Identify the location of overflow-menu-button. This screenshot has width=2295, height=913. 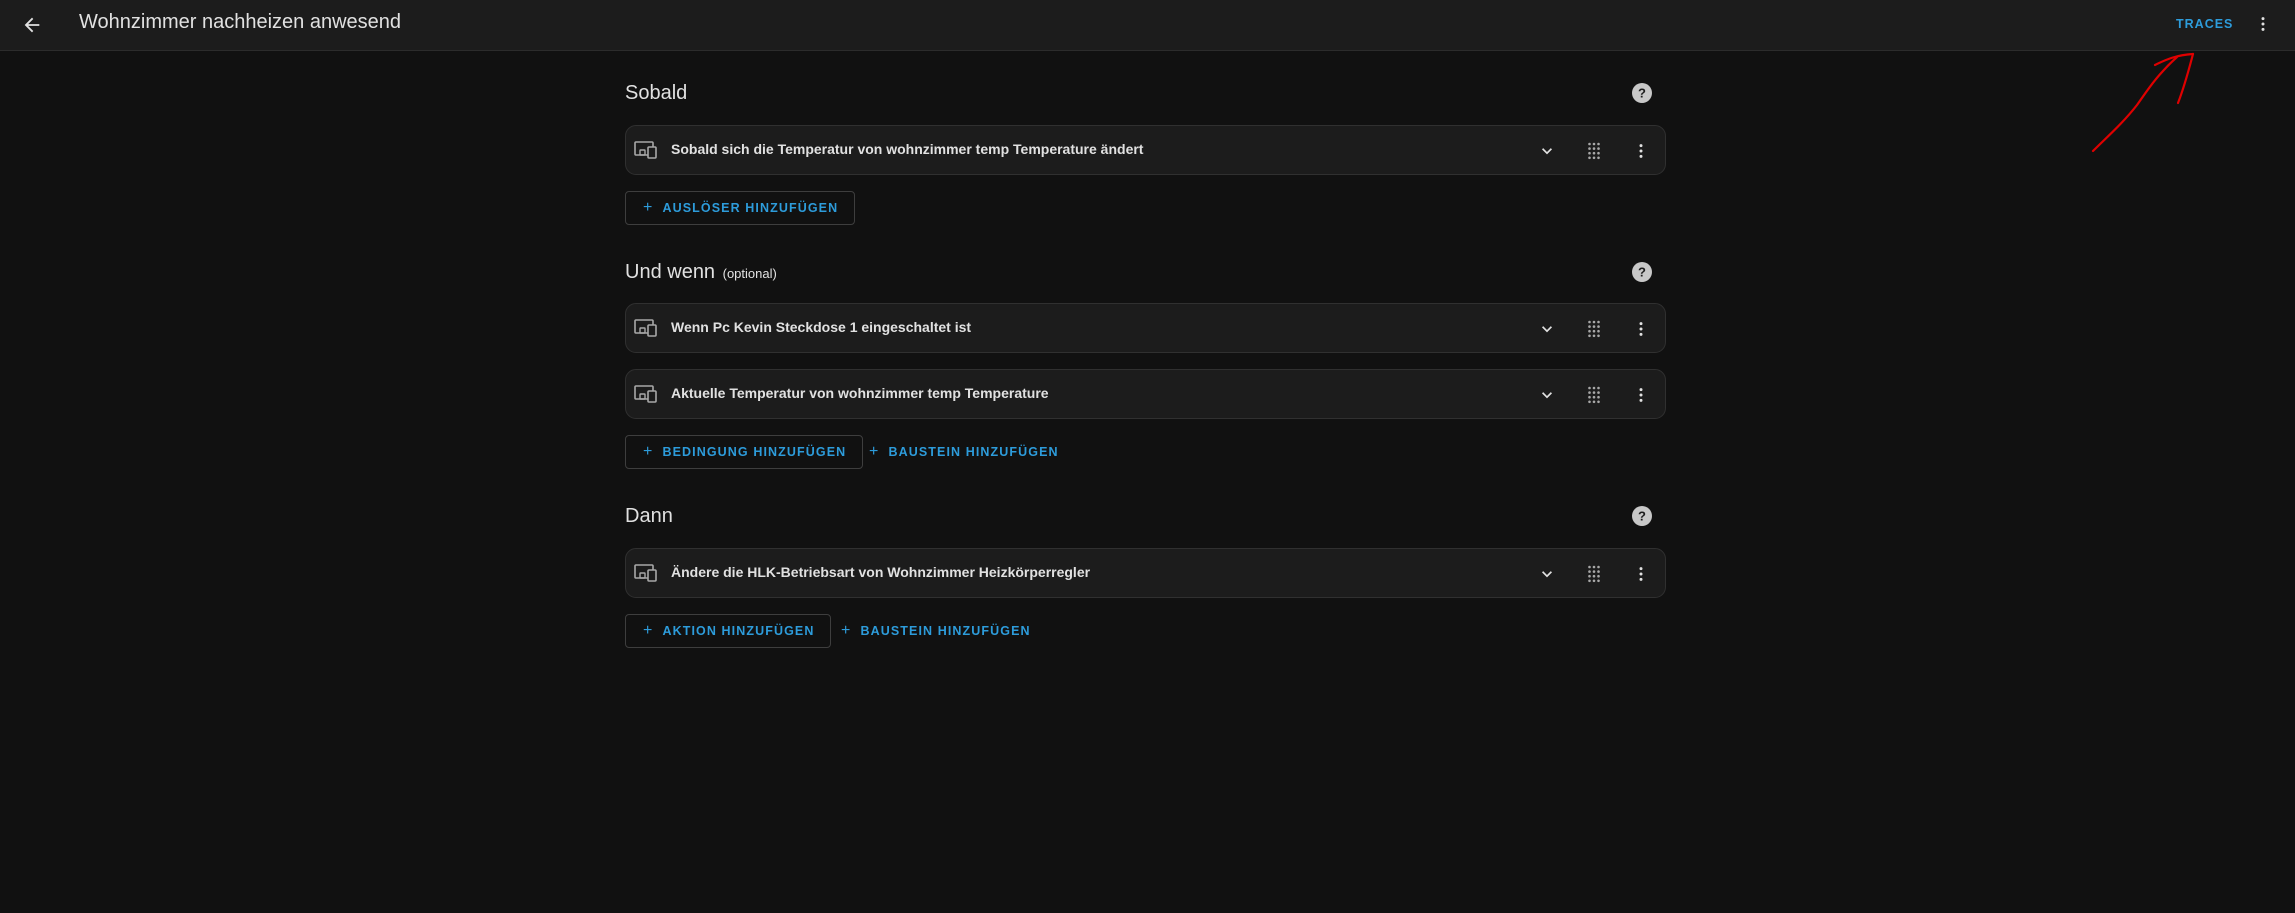
(2263, 24).